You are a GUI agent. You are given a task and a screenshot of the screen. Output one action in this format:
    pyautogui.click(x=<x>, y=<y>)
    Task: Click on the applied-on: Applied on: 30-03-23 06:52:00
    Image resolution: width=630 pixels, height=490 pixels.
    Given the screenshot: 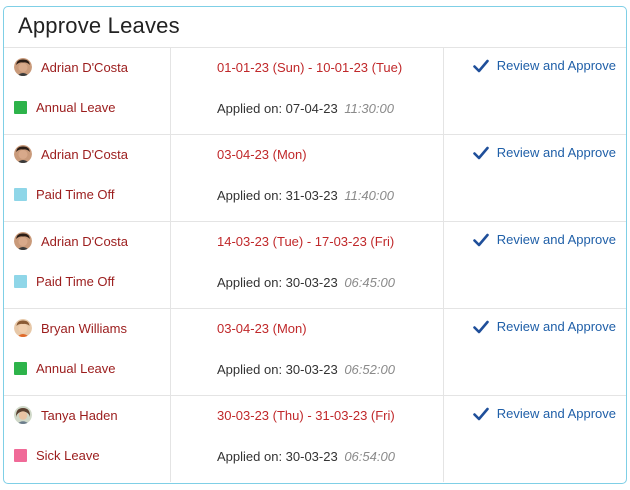 What is the action you would take?
    pyautogui.click(x=306, y=369)
    